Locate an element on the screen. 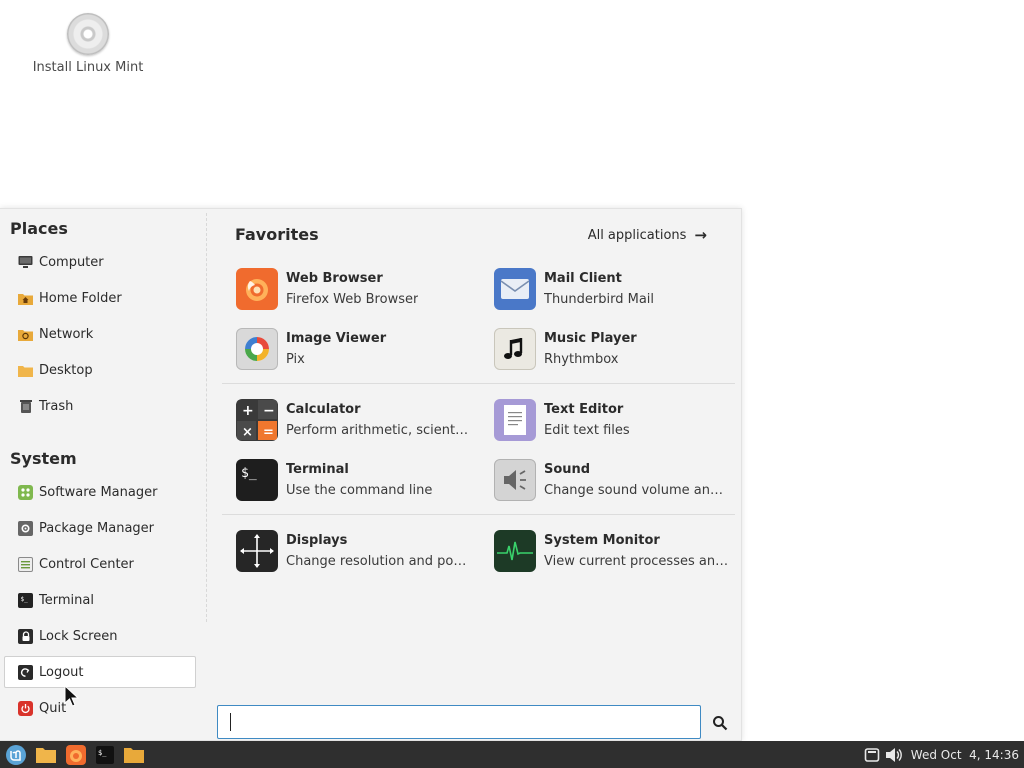  lock-icon is located at coordinates (25, 636).